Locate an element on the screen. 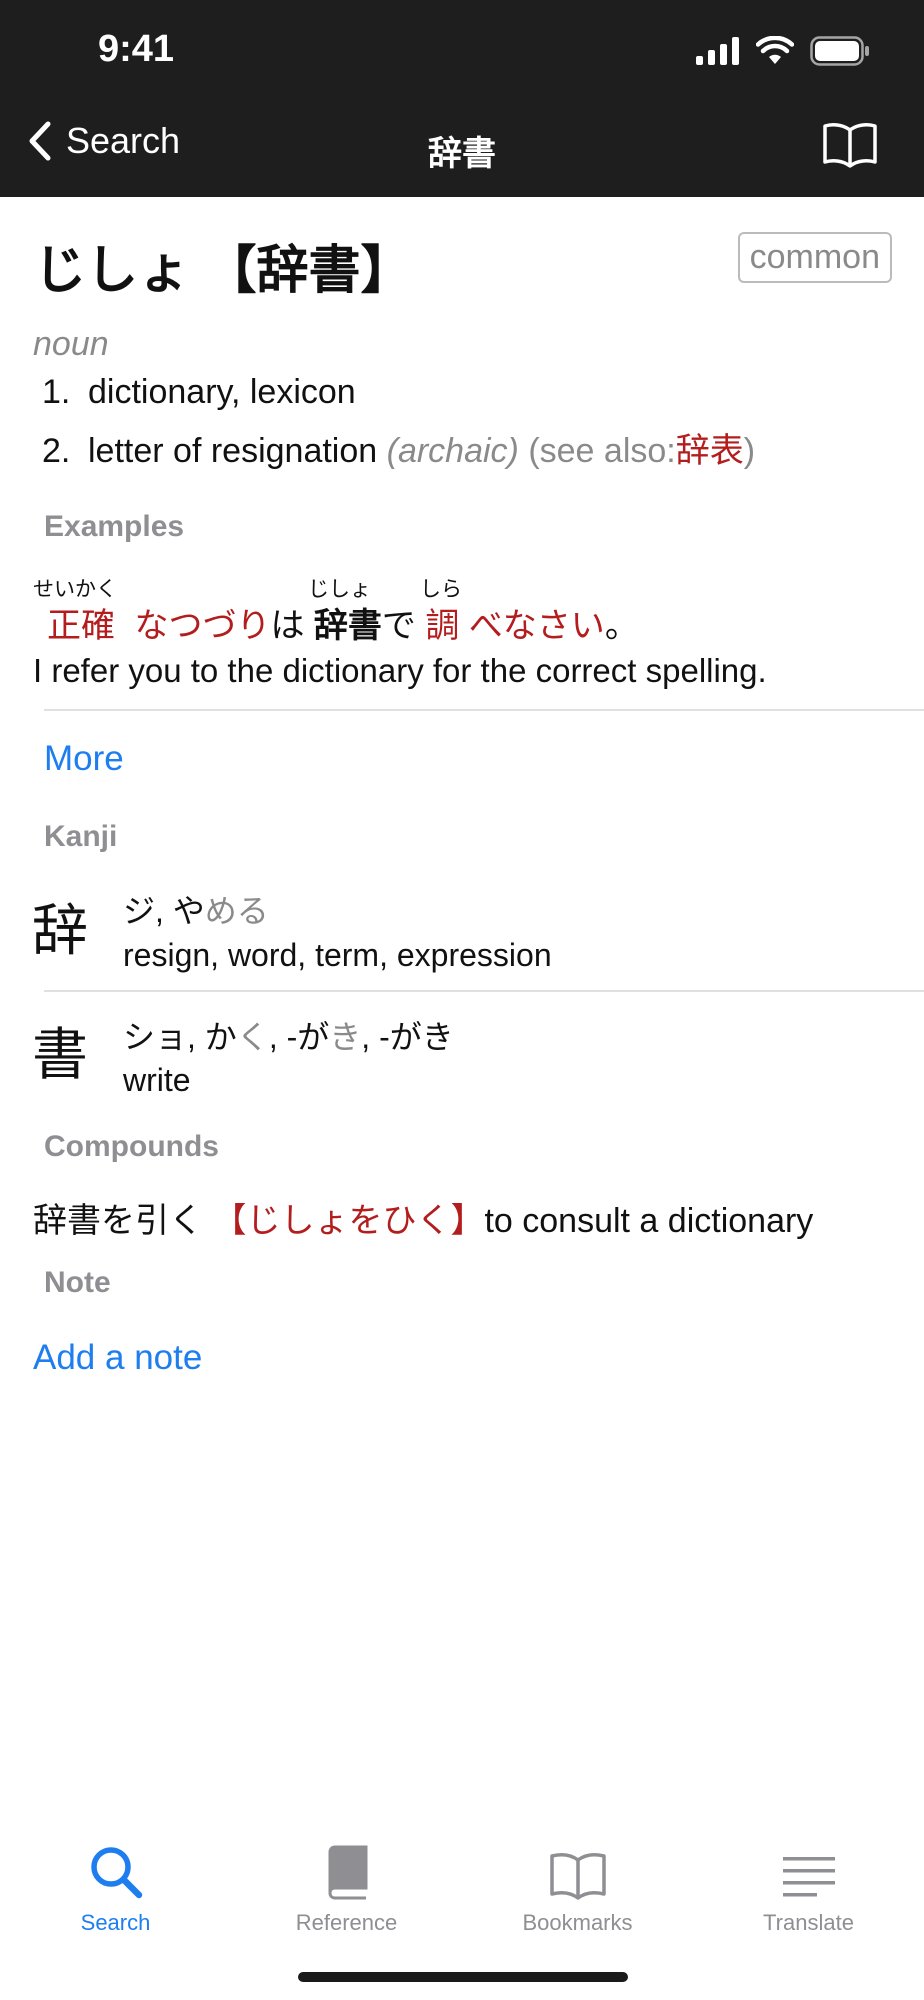 The image size is (924, 2000). top-bar: 9:41 Search 辞書 is located at coordinates (462, 98).